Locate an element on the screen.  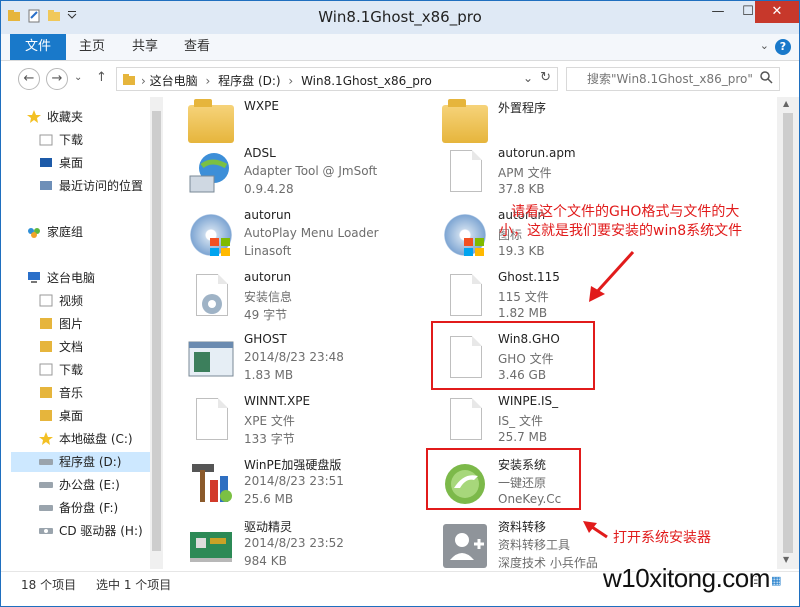
ribbon: 文件 主页 共享 查看 ⌄ ? is located at coordinates (400, 47).